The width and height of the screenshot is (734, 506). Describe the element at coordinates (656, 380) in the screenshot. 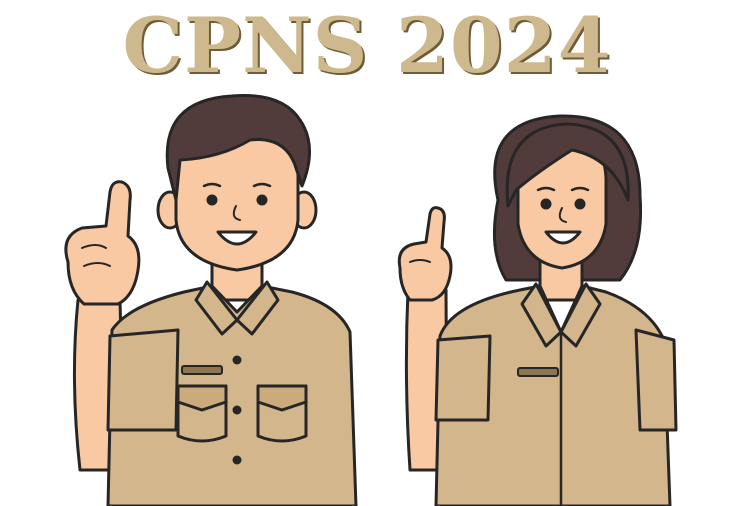

I see `woman-sleeve-right` at that location.